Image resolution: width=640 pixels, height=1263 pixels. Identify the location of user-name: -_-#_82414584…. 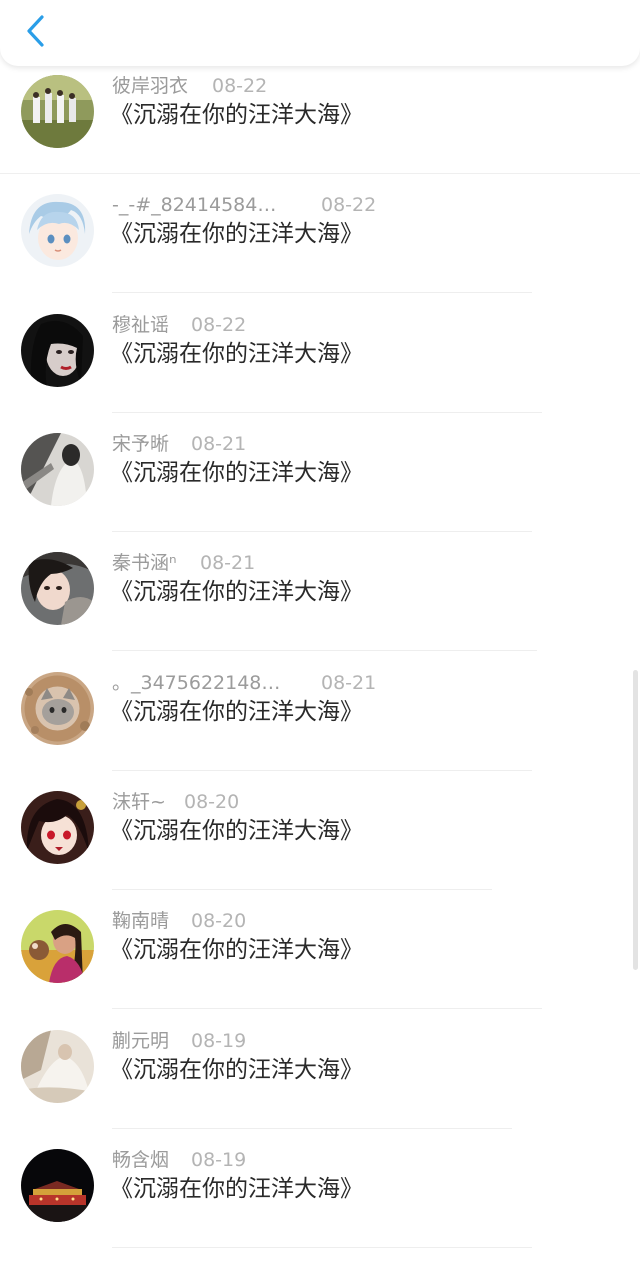
(194, 205).